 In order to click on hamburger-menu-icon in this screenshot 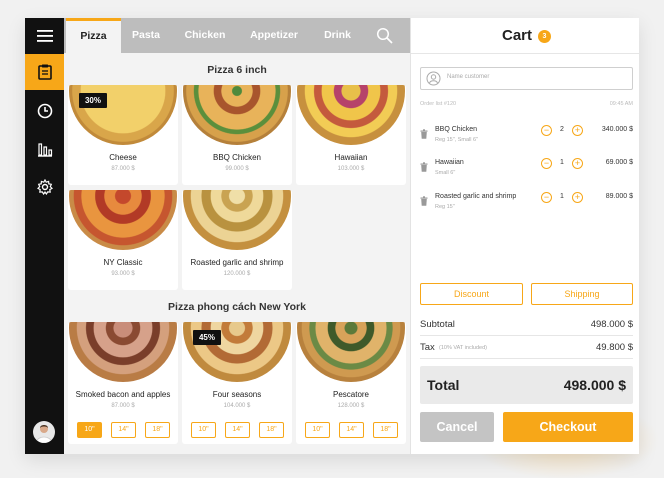, I will do `click(44, 36)`.